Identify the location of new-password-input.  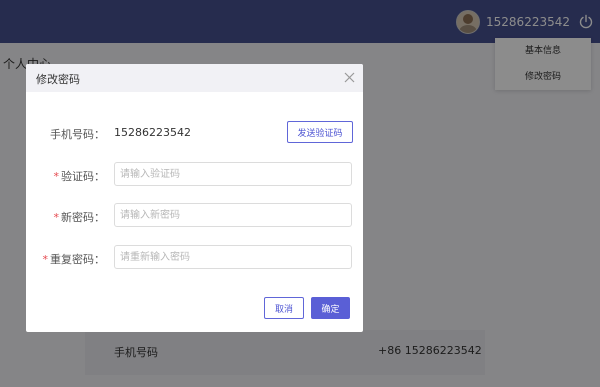
(233, 215).